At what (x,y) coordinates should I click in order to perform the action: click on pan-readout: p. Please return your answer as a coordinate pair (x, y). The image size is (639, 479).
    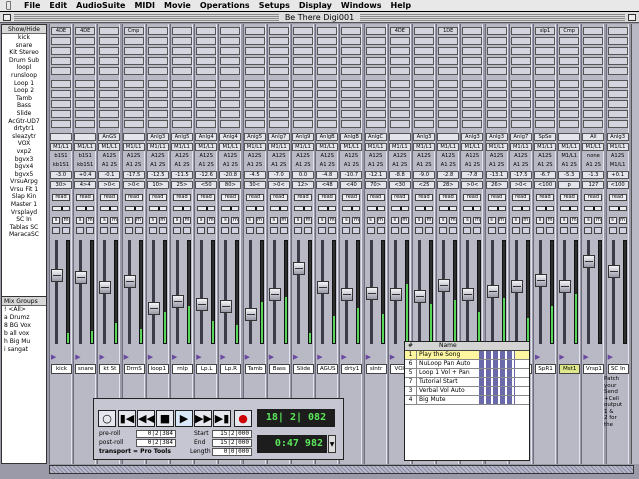
    Looking at the image, I should click on (569, 185).